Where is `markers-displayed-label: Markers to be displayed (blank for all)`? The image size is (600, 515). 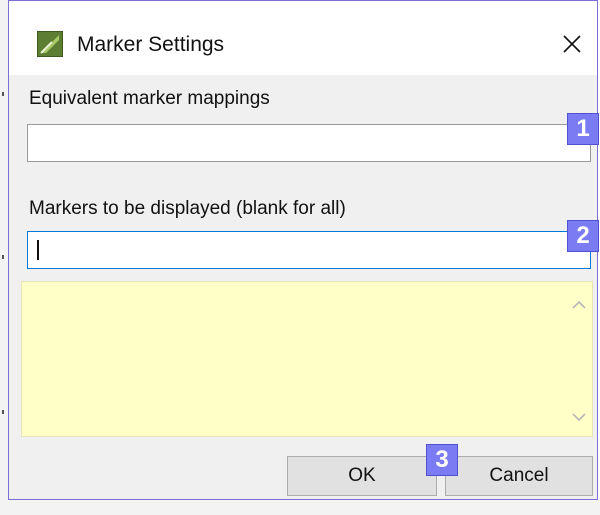
markers-displayed-label: Markers to be displayed (blank for all) is located at coordinates (187, 208).